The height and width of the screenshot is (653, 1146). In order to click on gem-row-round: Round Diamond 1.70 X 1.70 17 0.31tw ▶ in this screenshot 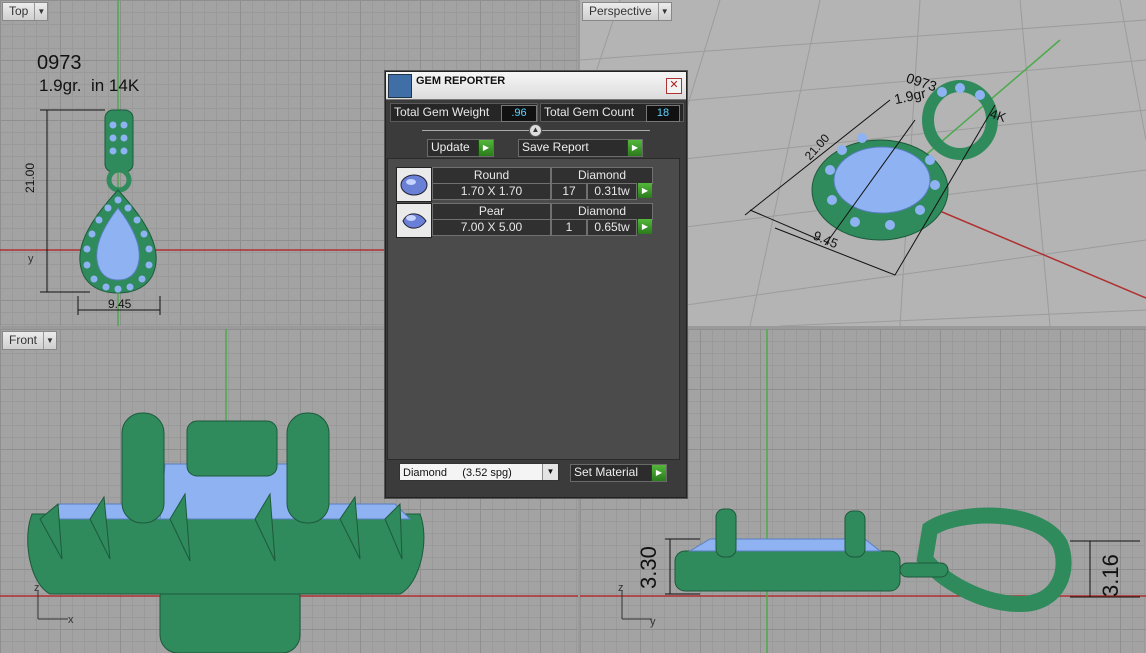, I will do `click(526, 184)`.